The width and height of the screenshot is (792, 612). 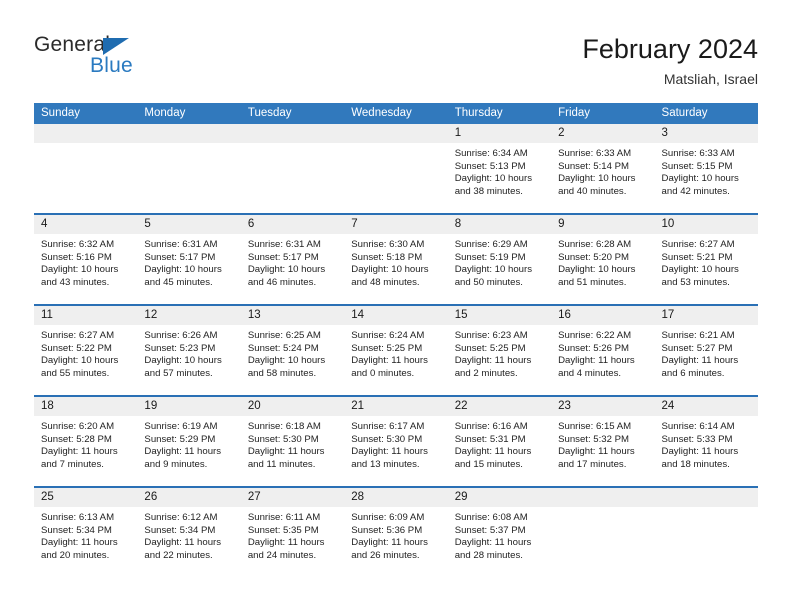 What do you see at coordinates (78, 517) in the screenshot?
I see `sunrise-text: Sunrise: 6:13 AM` at bounding box center [78, 517].